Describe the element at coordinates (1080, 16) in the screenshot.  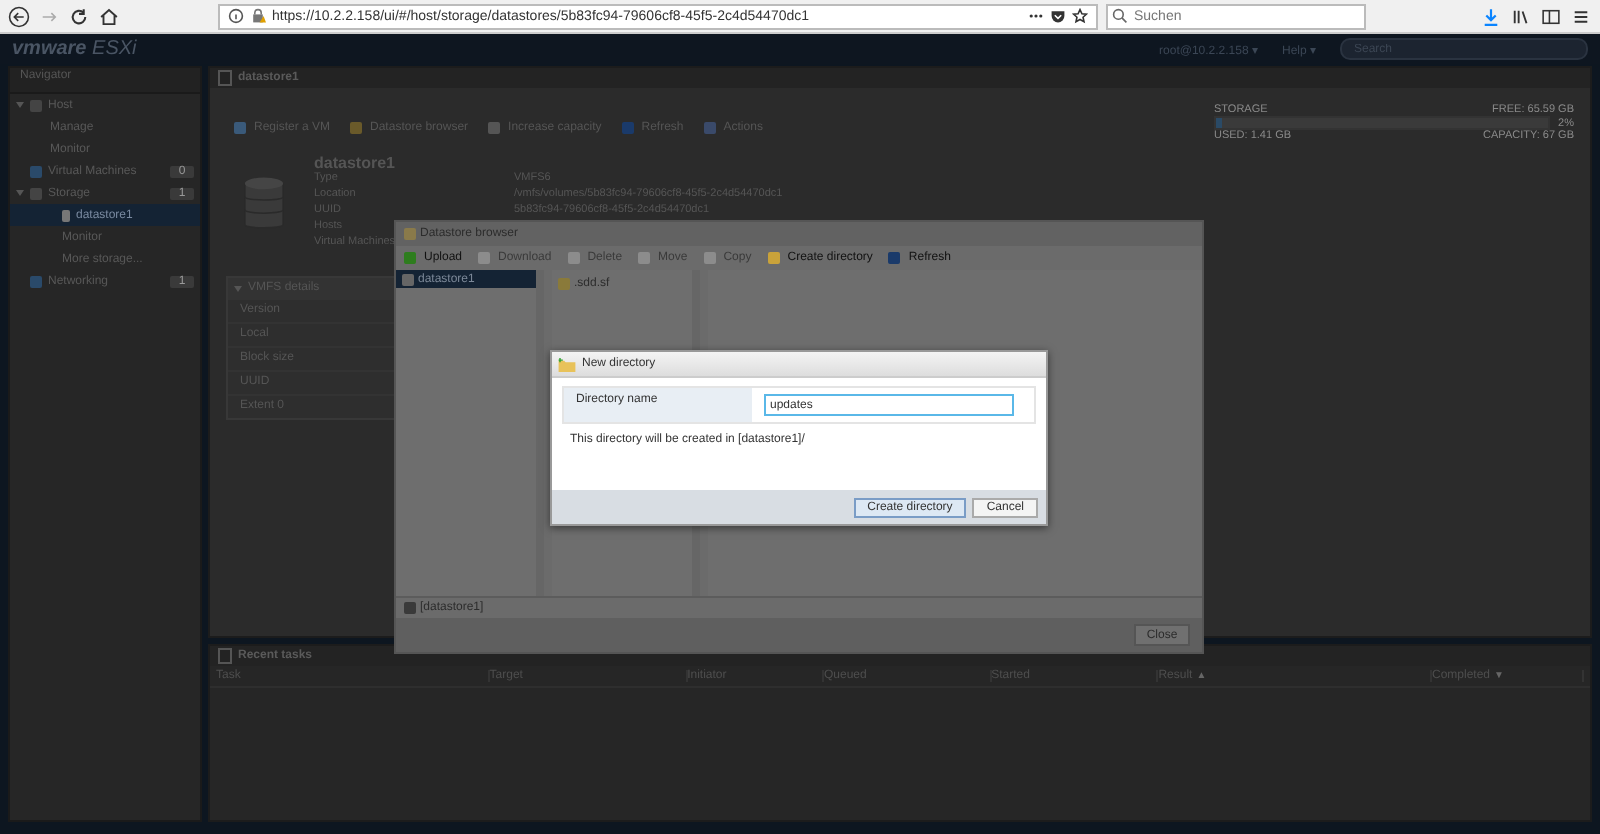
I see `bookmark-star-icon` at that location.